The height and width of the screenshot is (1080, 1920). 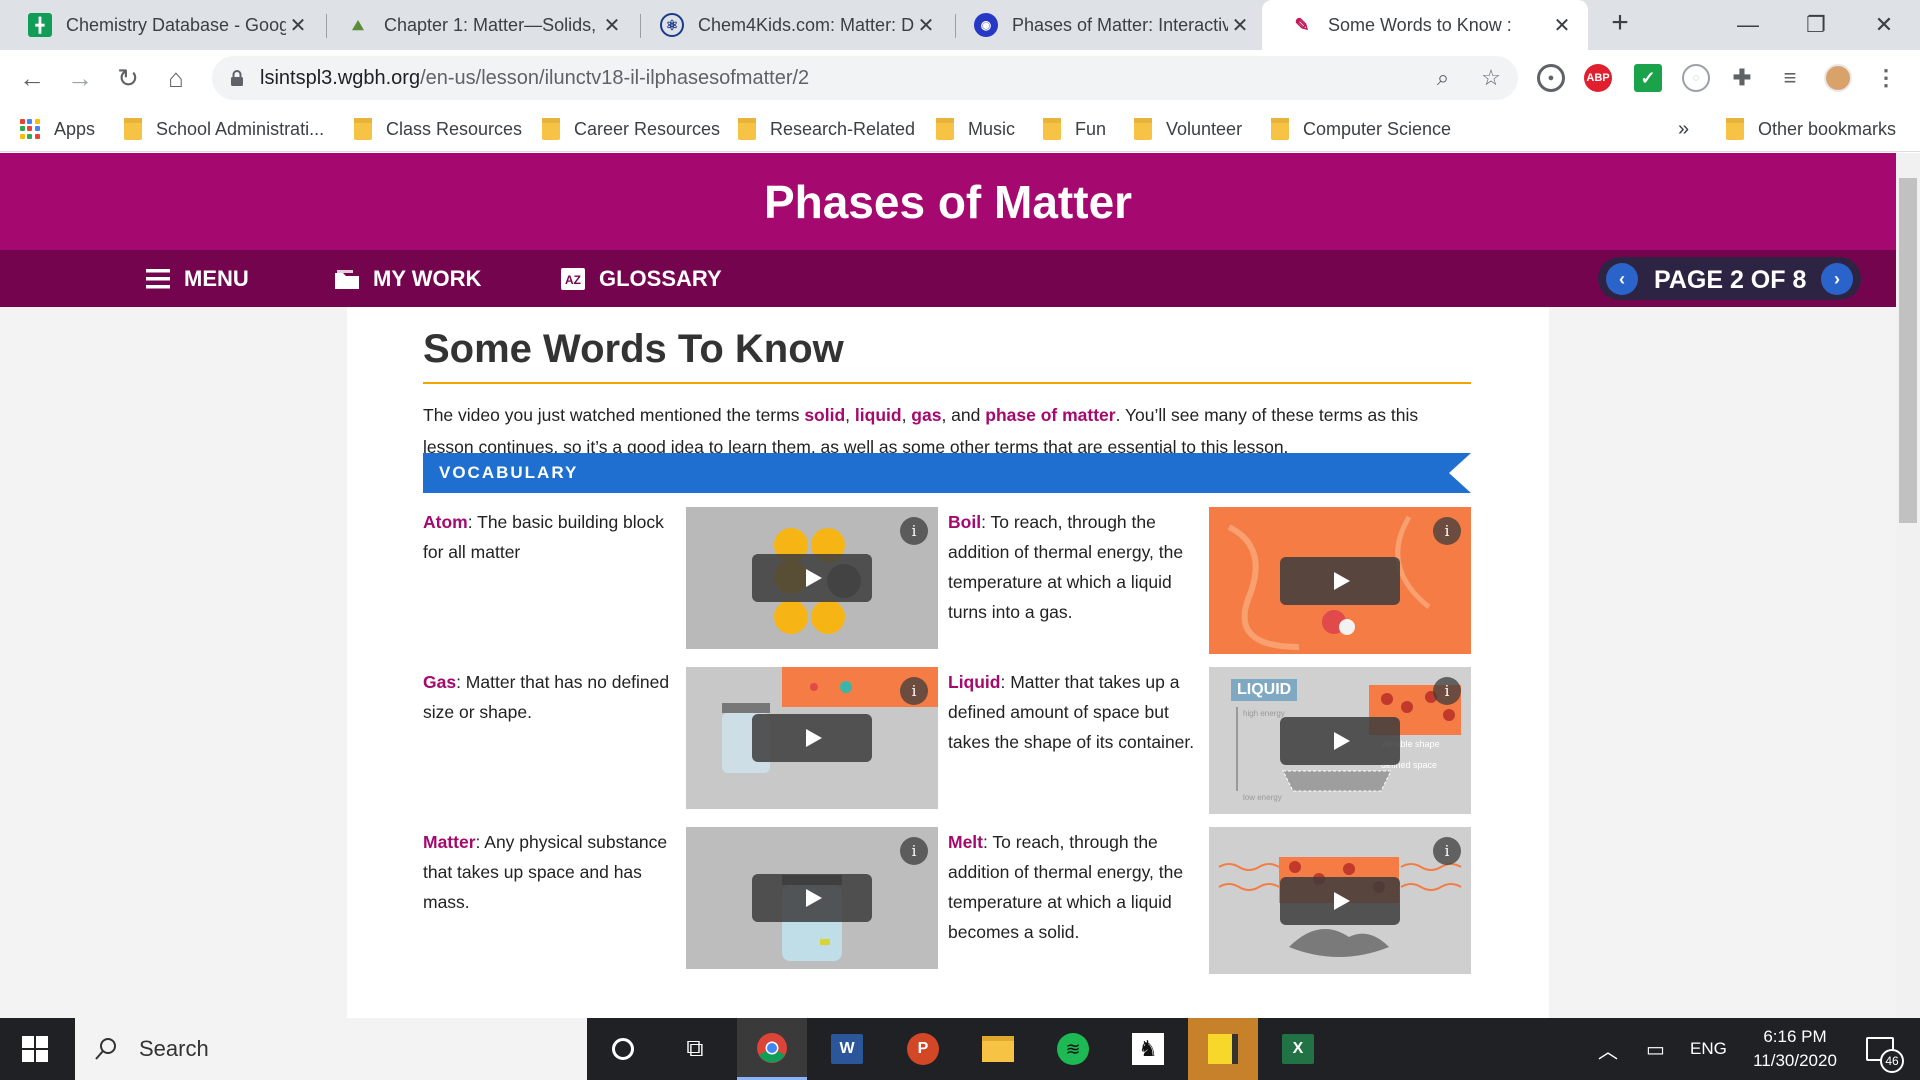 What do you see at coordinates (1491, 78) in the screenshot?
I see `bookmark-star-icon: ☆` at bounding box center [1491, 78].